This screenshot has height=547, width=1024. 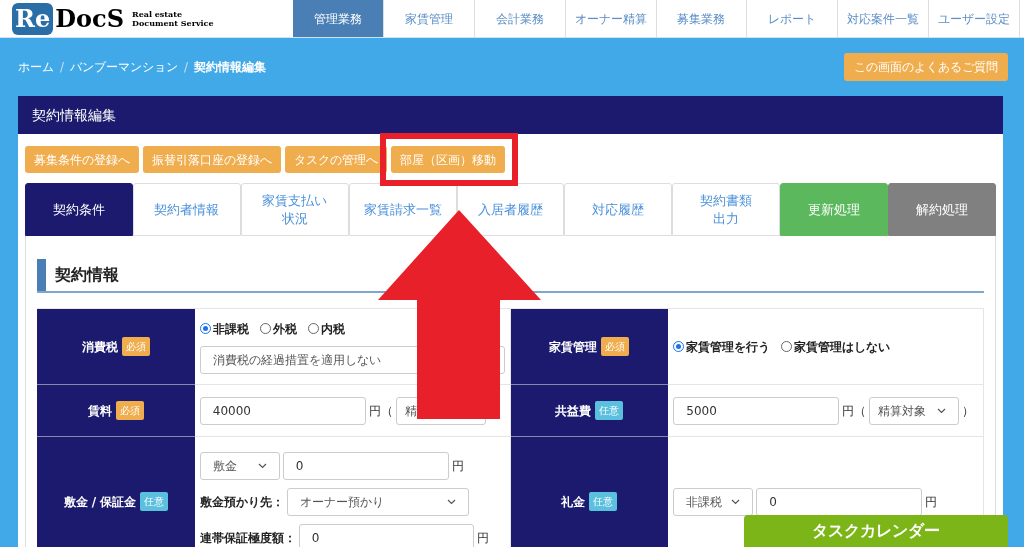 What do you see at coordinates (124, 67) in the screenshot?
I see `breadcrumb-link: バンブーマンション` at bounding box center [124, 67].